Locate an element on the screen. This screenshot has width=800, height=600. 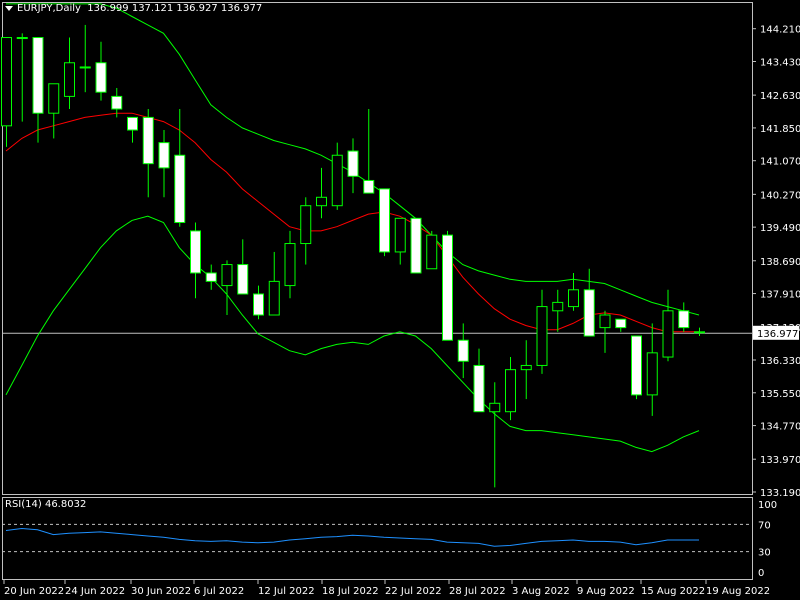
rsi-axis-label: 0 is located at coordinates (761, 573).